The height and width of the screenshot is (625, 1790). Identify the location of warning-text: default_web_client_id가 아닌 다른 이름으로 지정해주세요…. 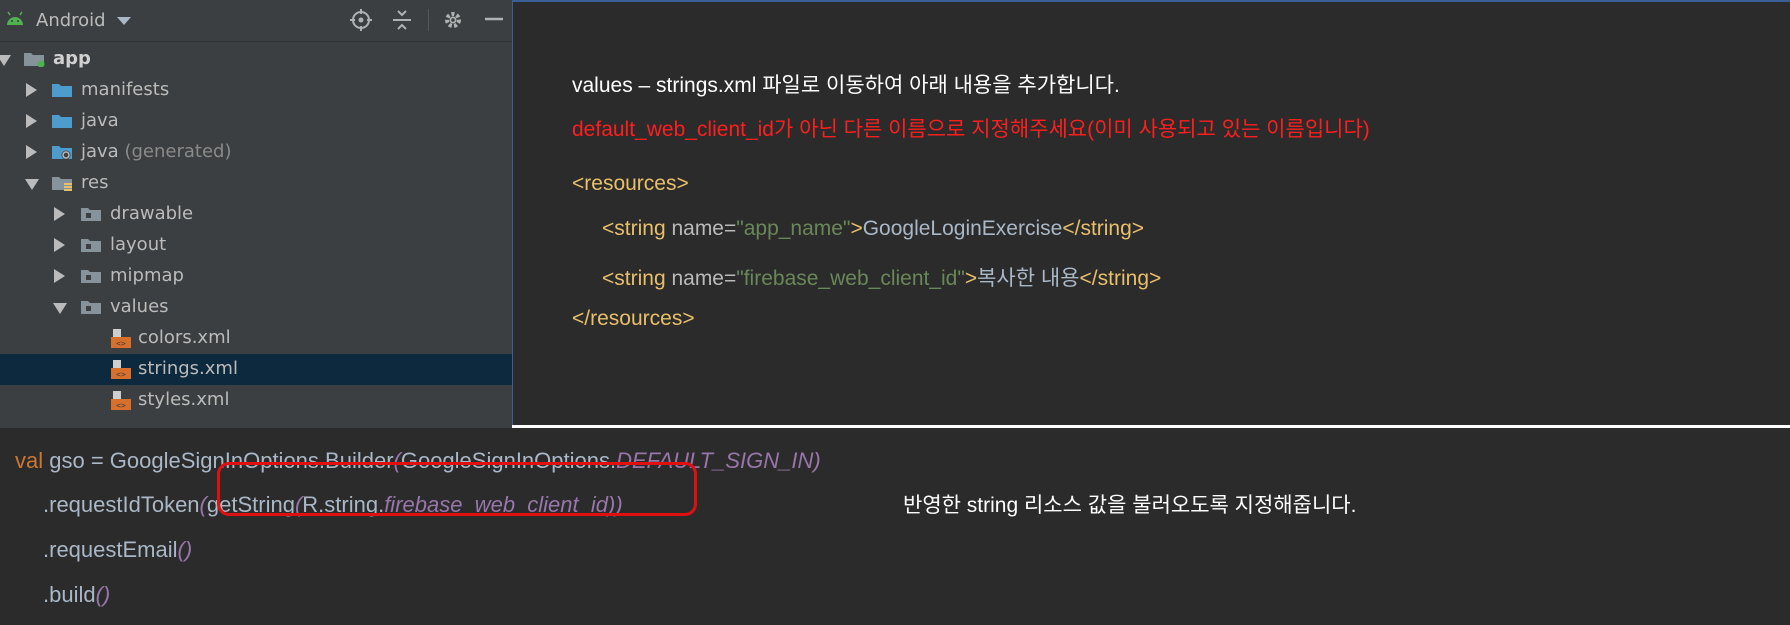
(971, 129).